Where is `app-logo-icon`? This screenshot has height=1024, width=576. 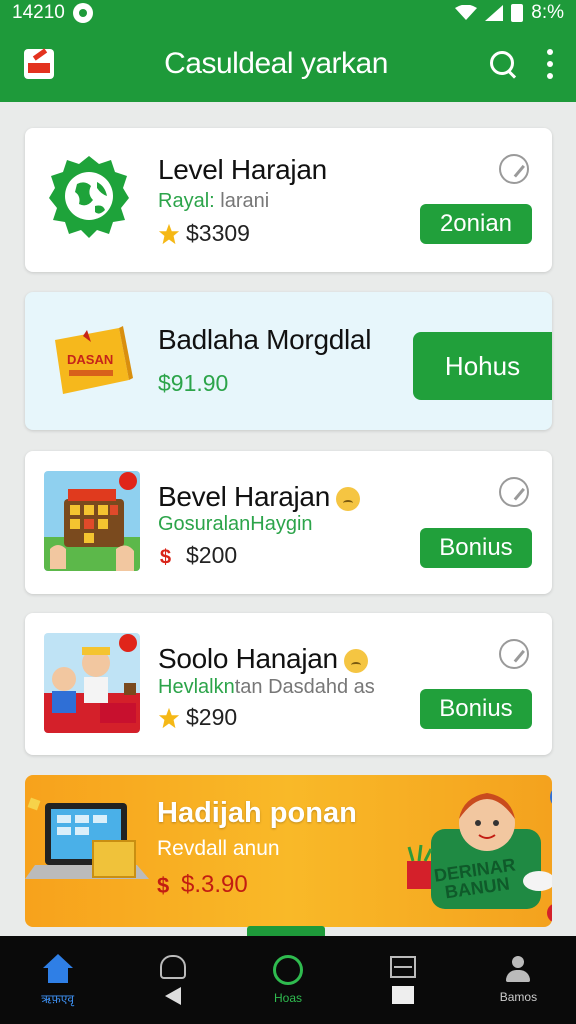 app-logo-icon is located at coordinates (39, 64).